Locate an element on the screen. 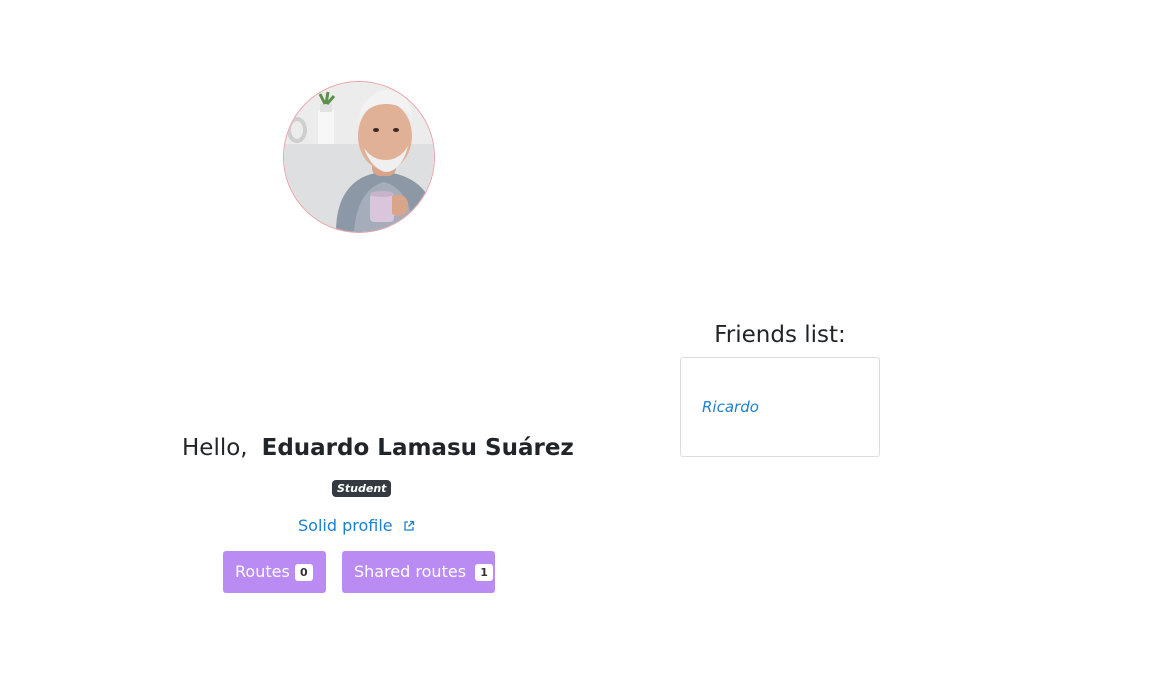  solid-profile-label: Solid profile is located at coordinates (345, 525).